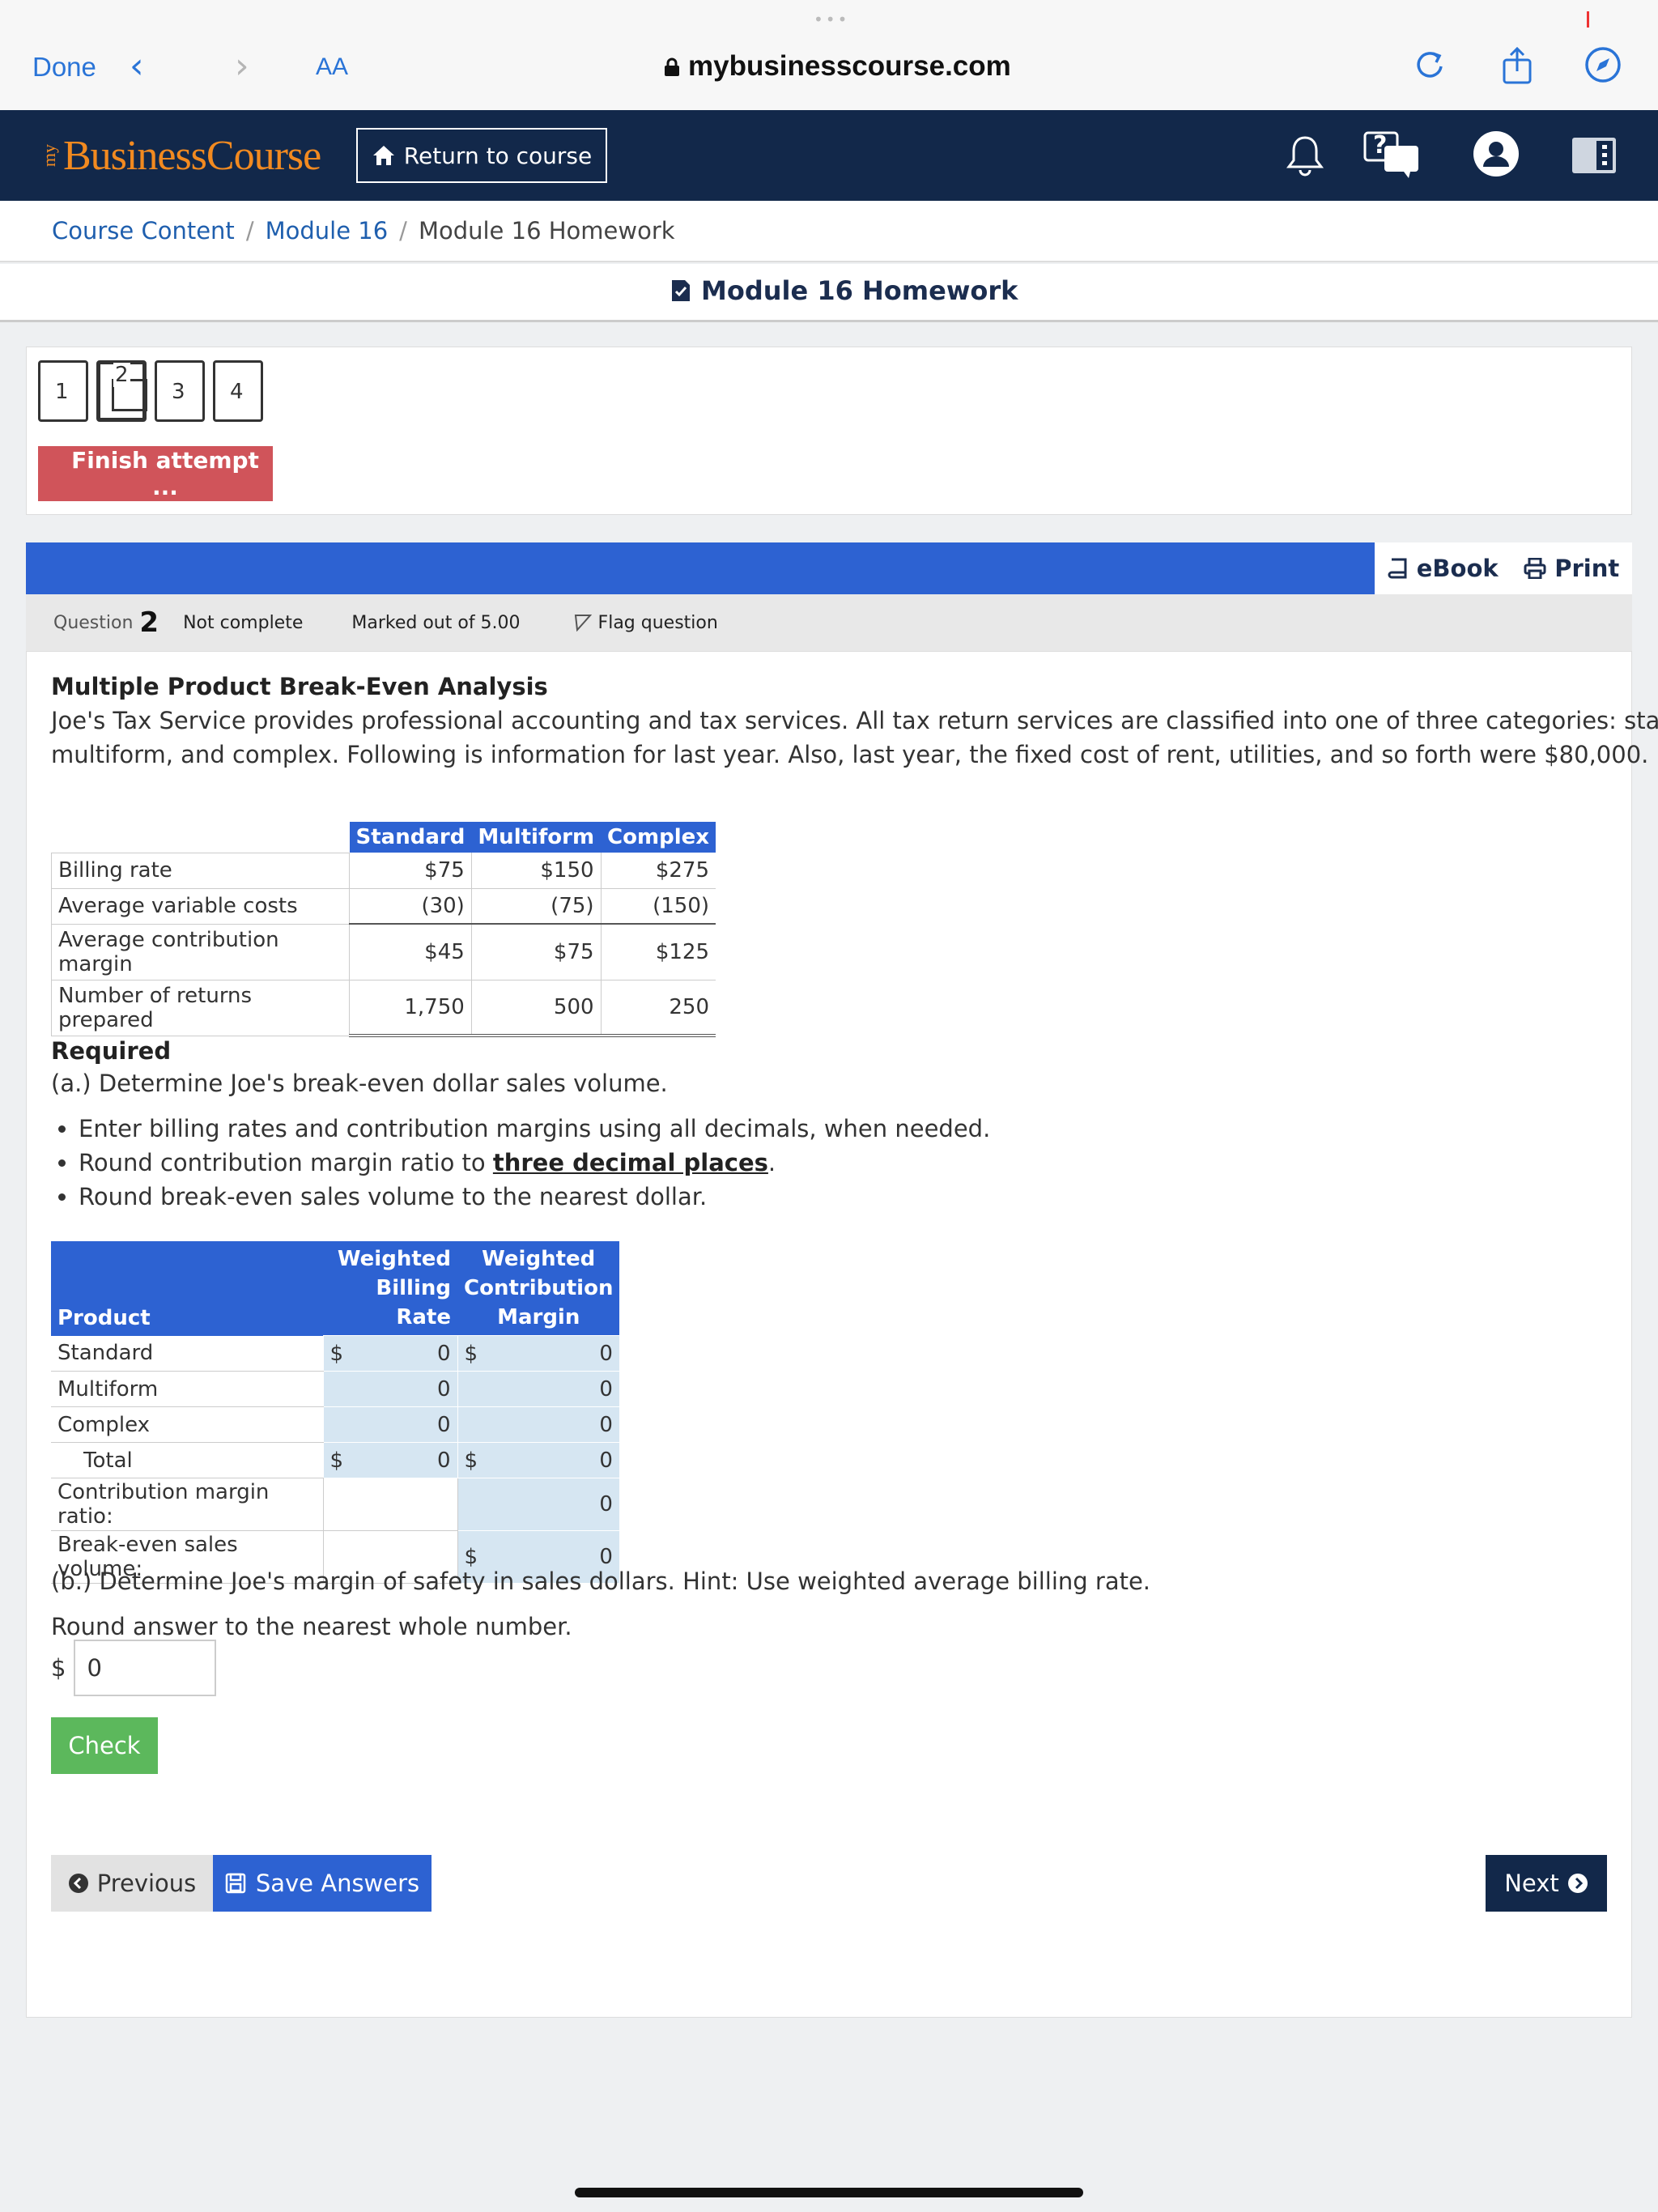  I want to click on table-row: Contribution margin ratio: 0, so click(335, 1505).